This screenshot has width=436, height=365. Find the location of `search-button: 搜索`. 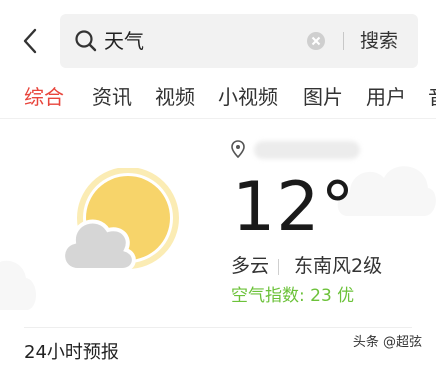

search-button: 搜索 is located at coordinates (379, 41).